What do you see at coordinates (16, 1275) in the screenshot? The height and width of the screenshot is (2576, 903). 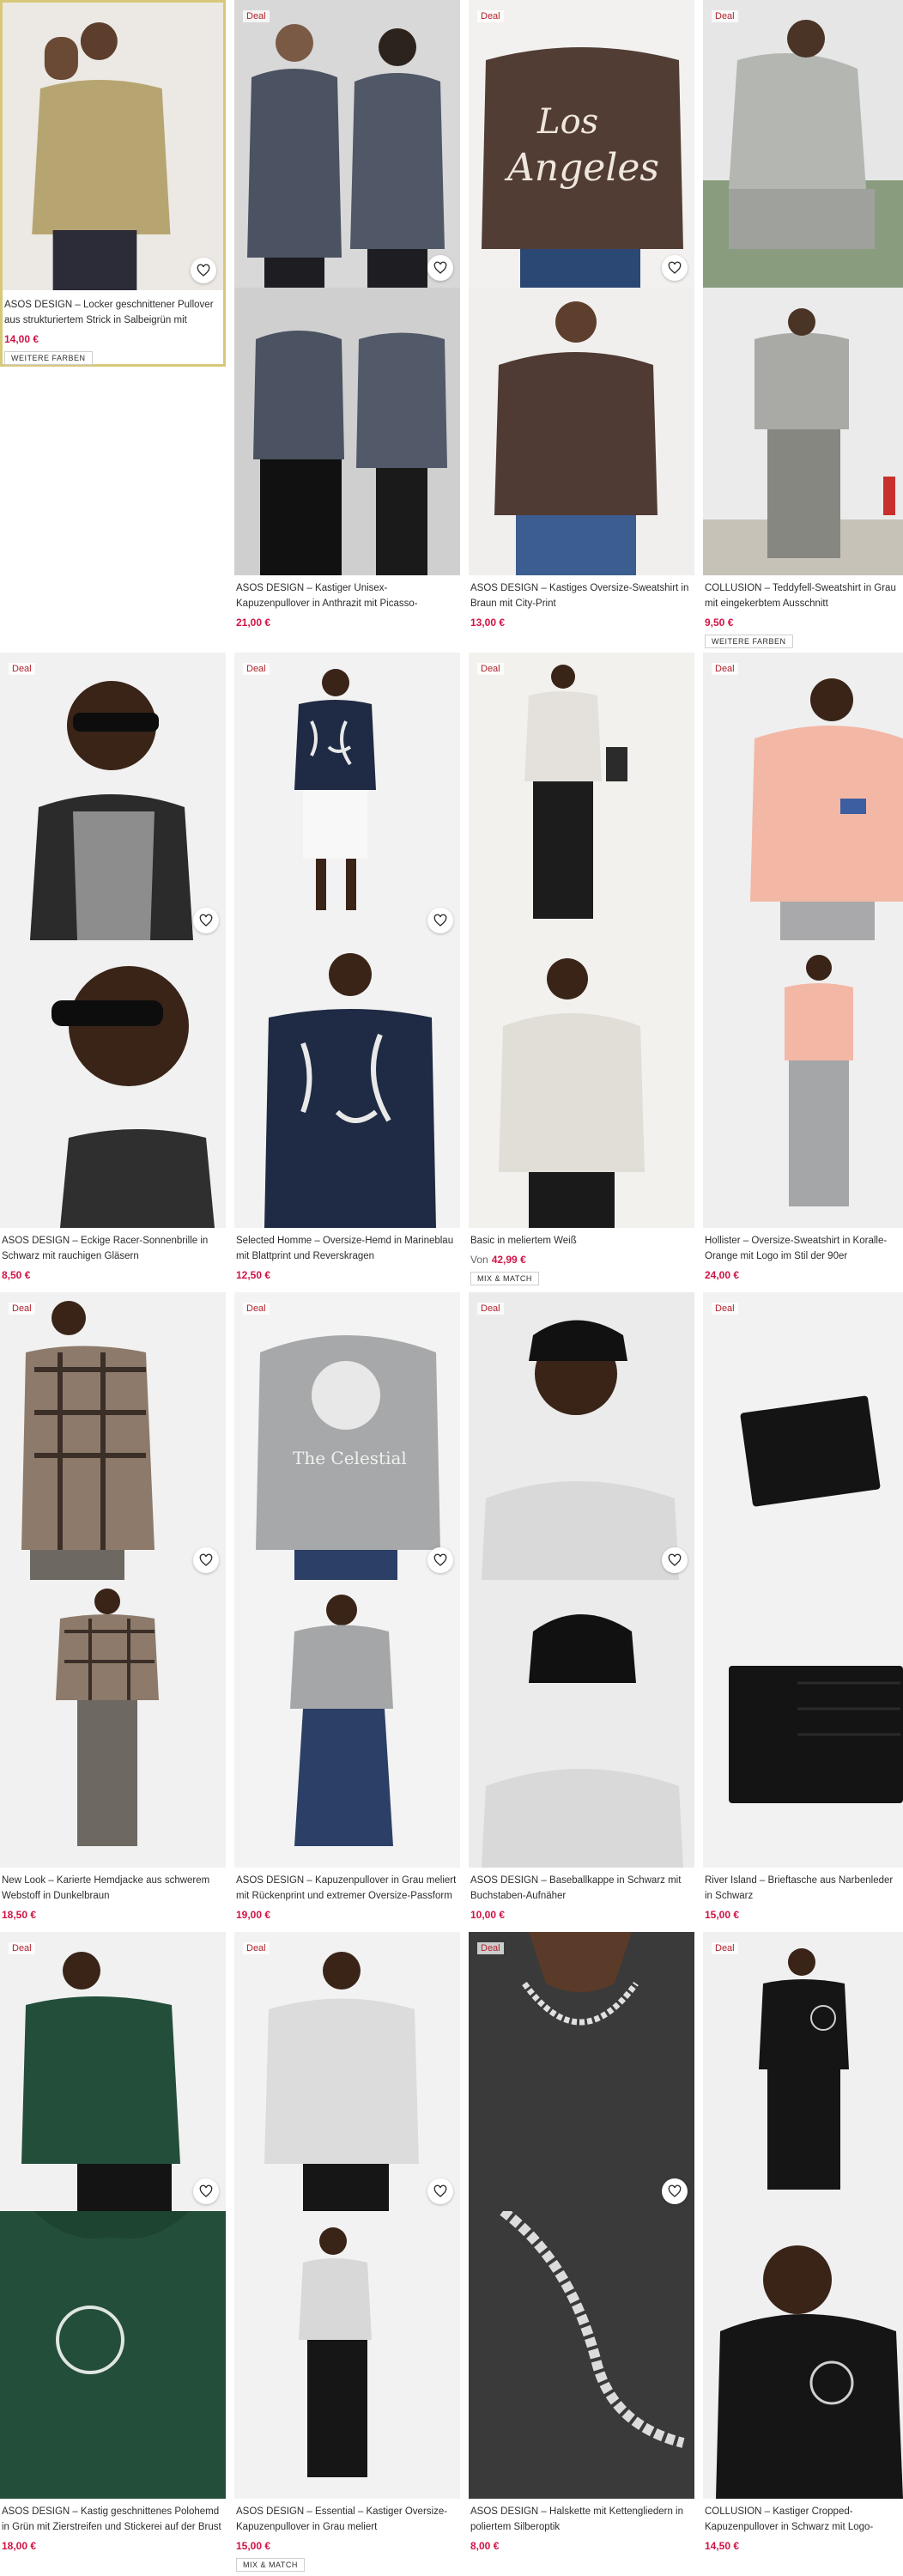 I see `product-price: 8,50 €` at bounding box center [16, 1275].